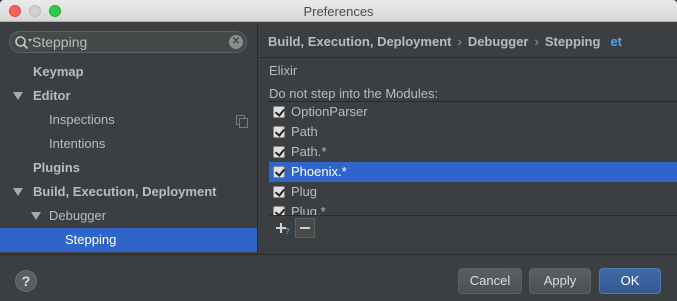  Describe the element at coordinates (490, 281) in the screenshot. I see `cancel-button: Cancel` at that location.